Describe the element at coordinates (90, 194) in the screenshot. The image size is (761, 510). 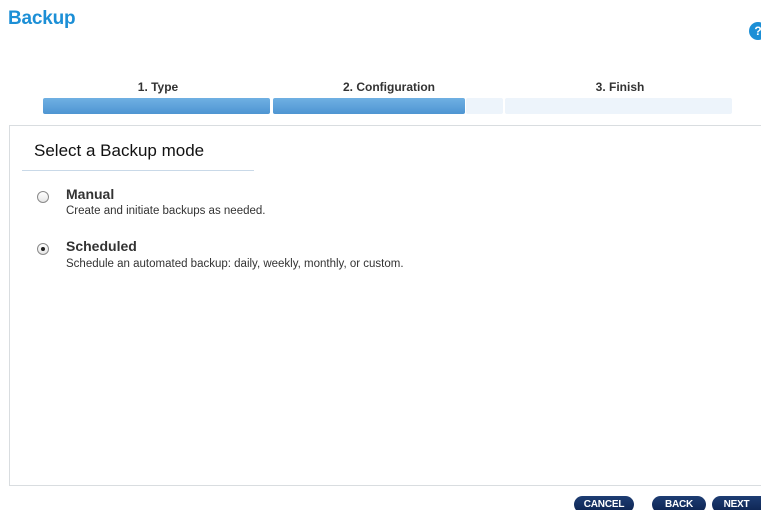
I see `option-manual-title: Manual` at that location.